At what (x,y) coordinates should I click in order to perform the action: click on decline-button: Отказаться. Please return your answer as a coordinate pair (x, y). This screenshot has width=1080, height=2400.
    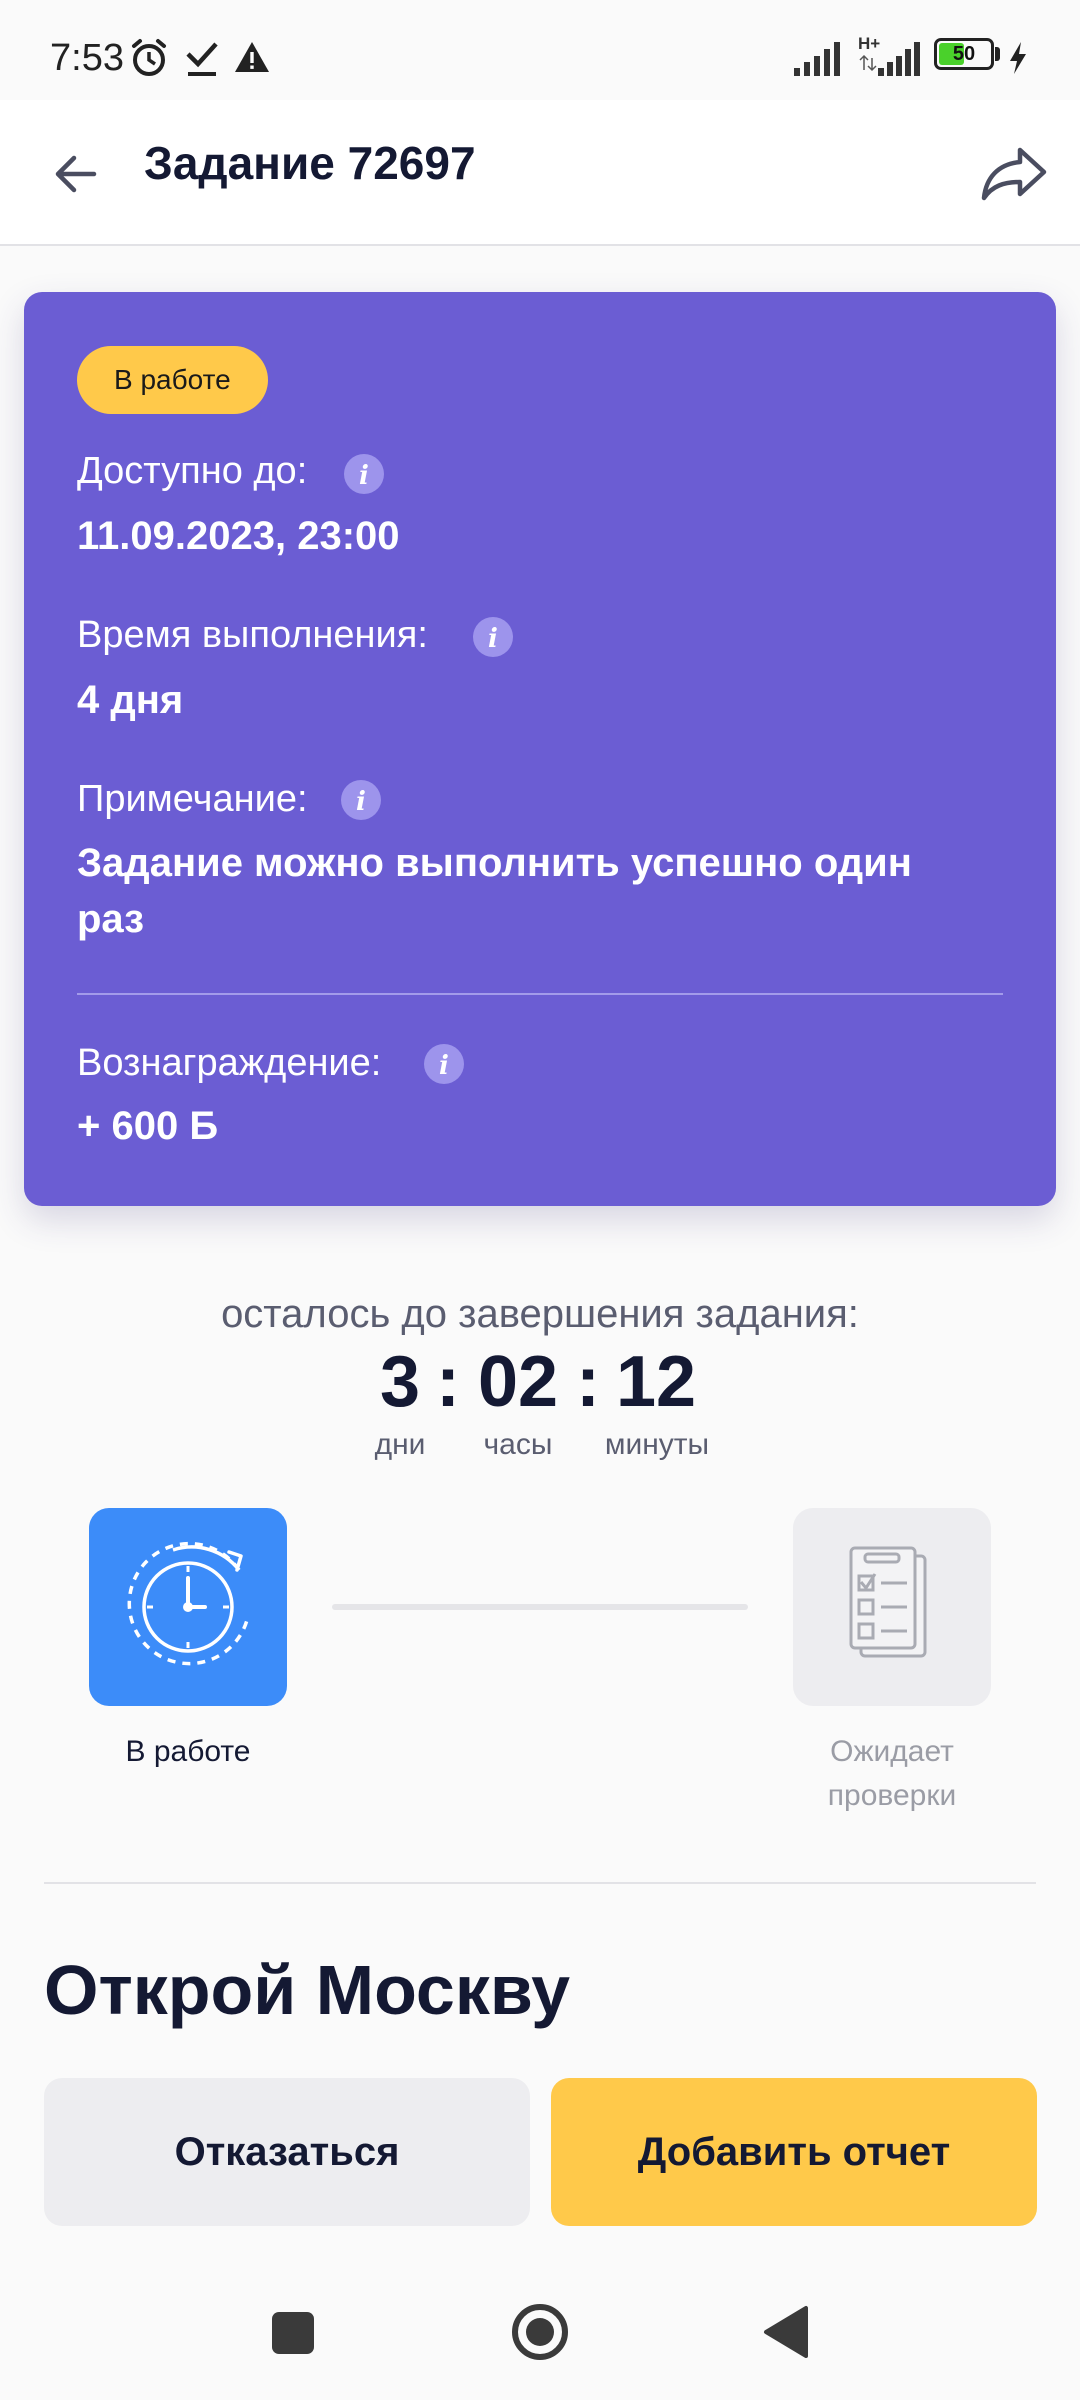
    Looking at the image, I should click on (287, 2152).